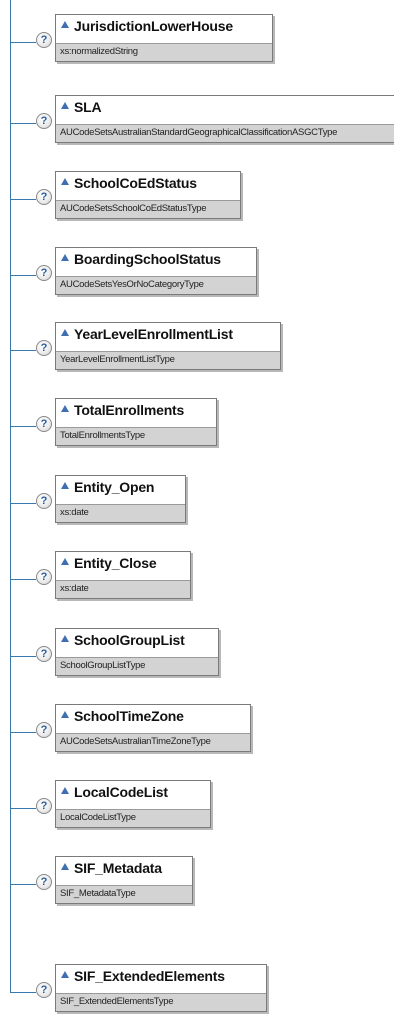 The height and width of the screenshot is (1014, 394). I want to click on element-box-header: SchoolTimeZone, so click(153, 719).